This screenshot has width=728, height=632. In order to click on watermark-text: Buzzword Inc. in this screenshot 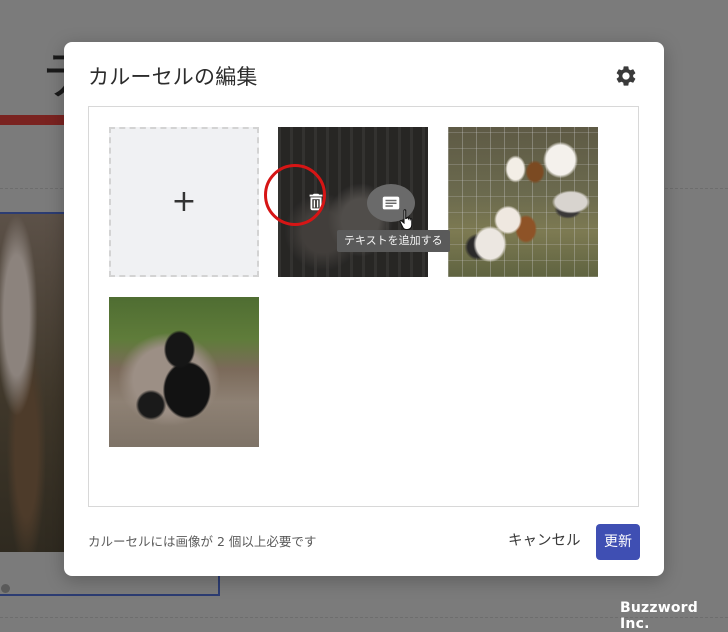, I will do `click(659, 616)`.